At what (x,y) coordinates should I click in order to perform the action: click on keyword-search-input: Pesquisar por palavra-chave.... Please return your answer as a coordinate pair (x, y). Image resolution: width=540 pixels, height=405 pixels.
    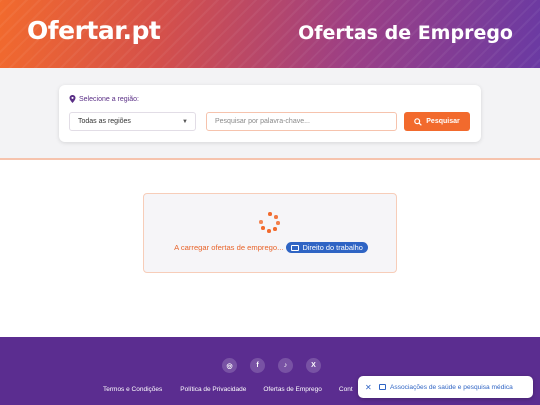
    Looking at the image, I should click on (301, 121).